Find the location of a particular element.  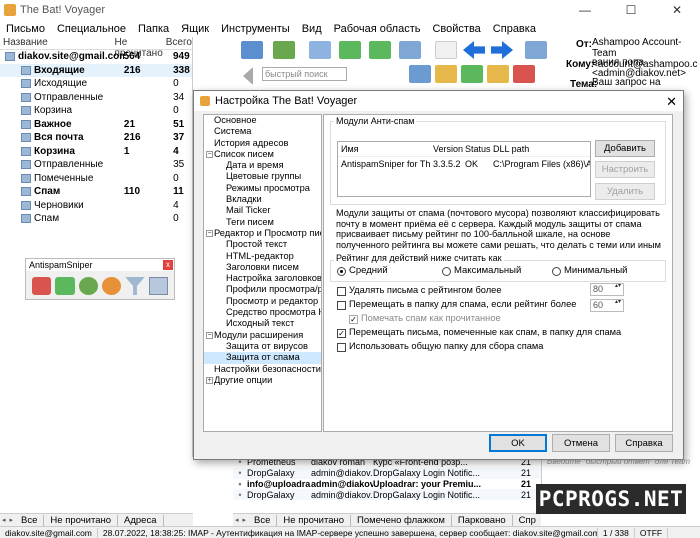

settings-tree-item: Система is located at coordinates (262, 131).